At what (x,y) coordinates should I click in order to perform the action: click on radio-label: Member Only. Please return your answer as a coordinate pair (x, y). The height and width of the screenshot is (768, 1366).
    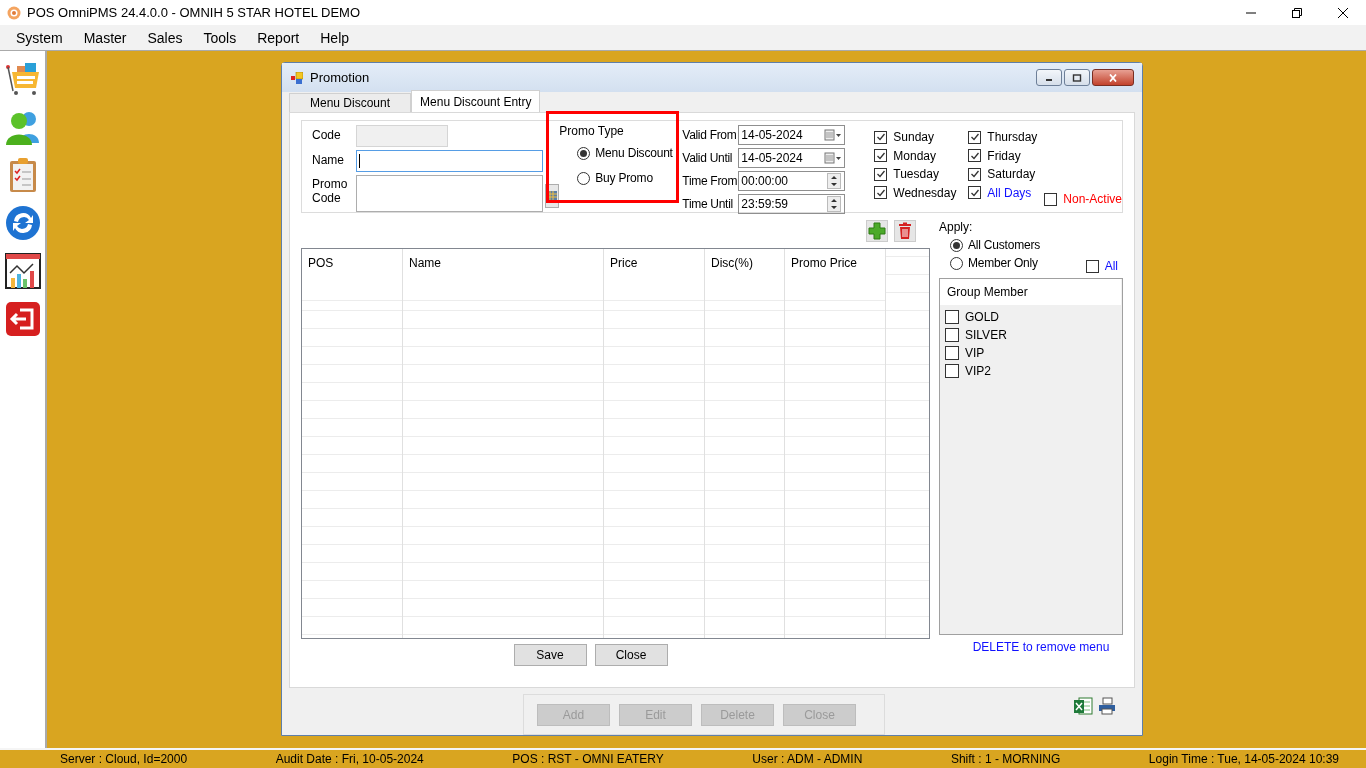
    Looking at the image, I should click on (1003, 263).